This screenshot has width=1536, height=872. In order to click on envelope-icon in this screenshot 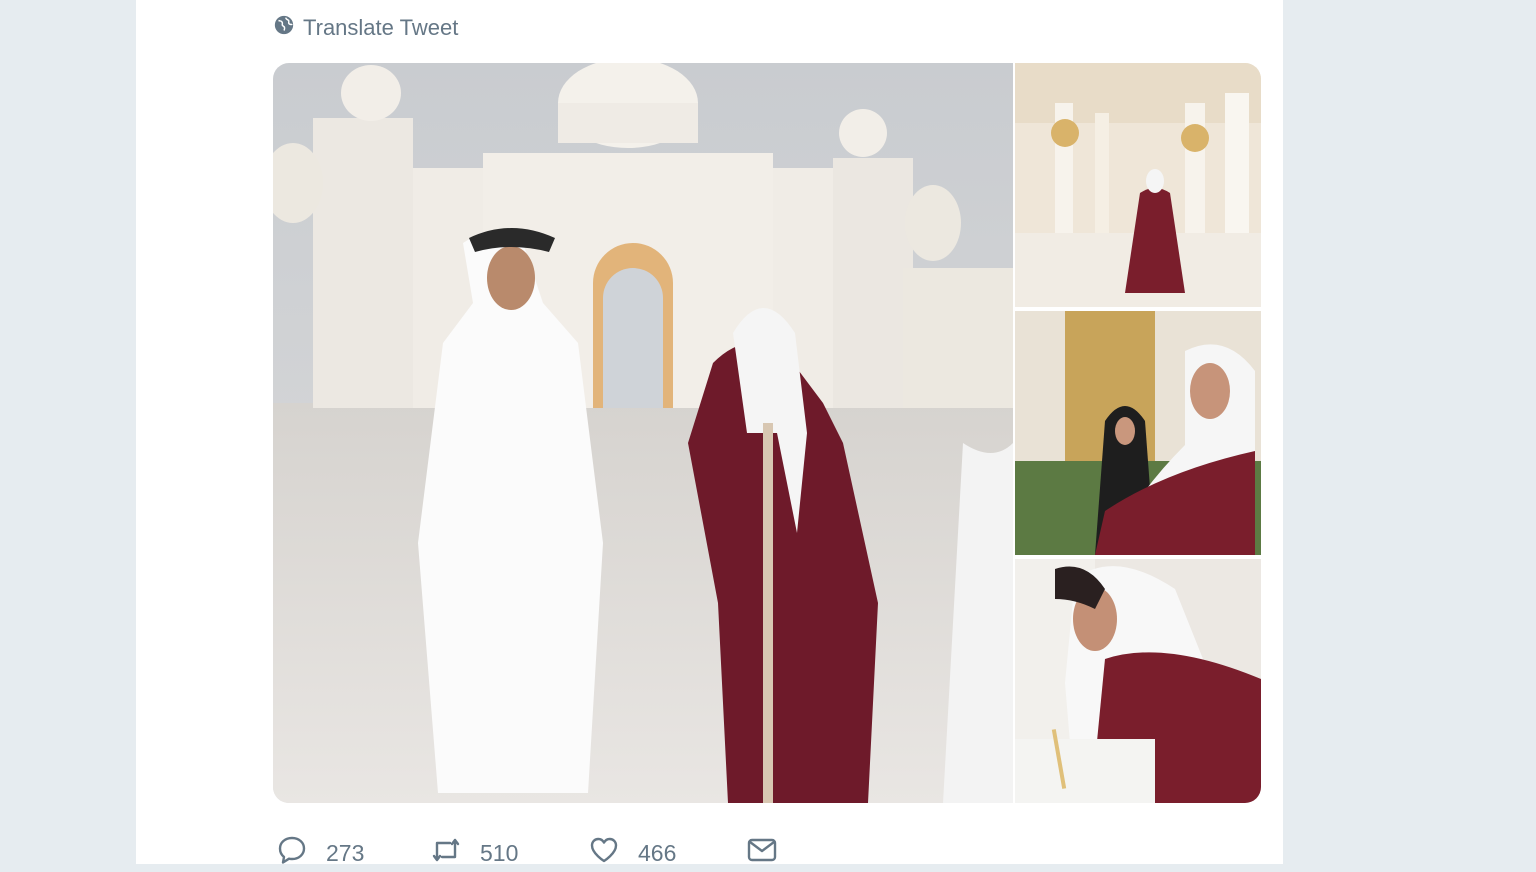, I will do `click(762, 853)`.